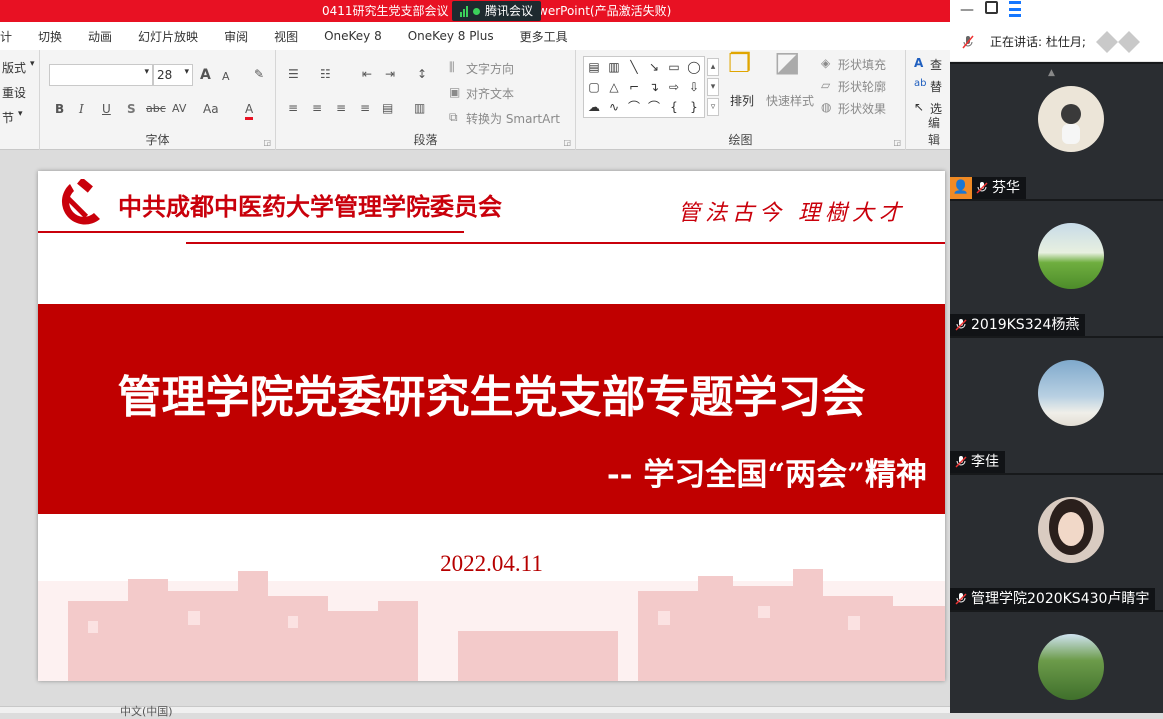  What do you see at coordinates (1056, 661) in the screenshot?
I see `participant-tile` at bounding box center [1056, 661].